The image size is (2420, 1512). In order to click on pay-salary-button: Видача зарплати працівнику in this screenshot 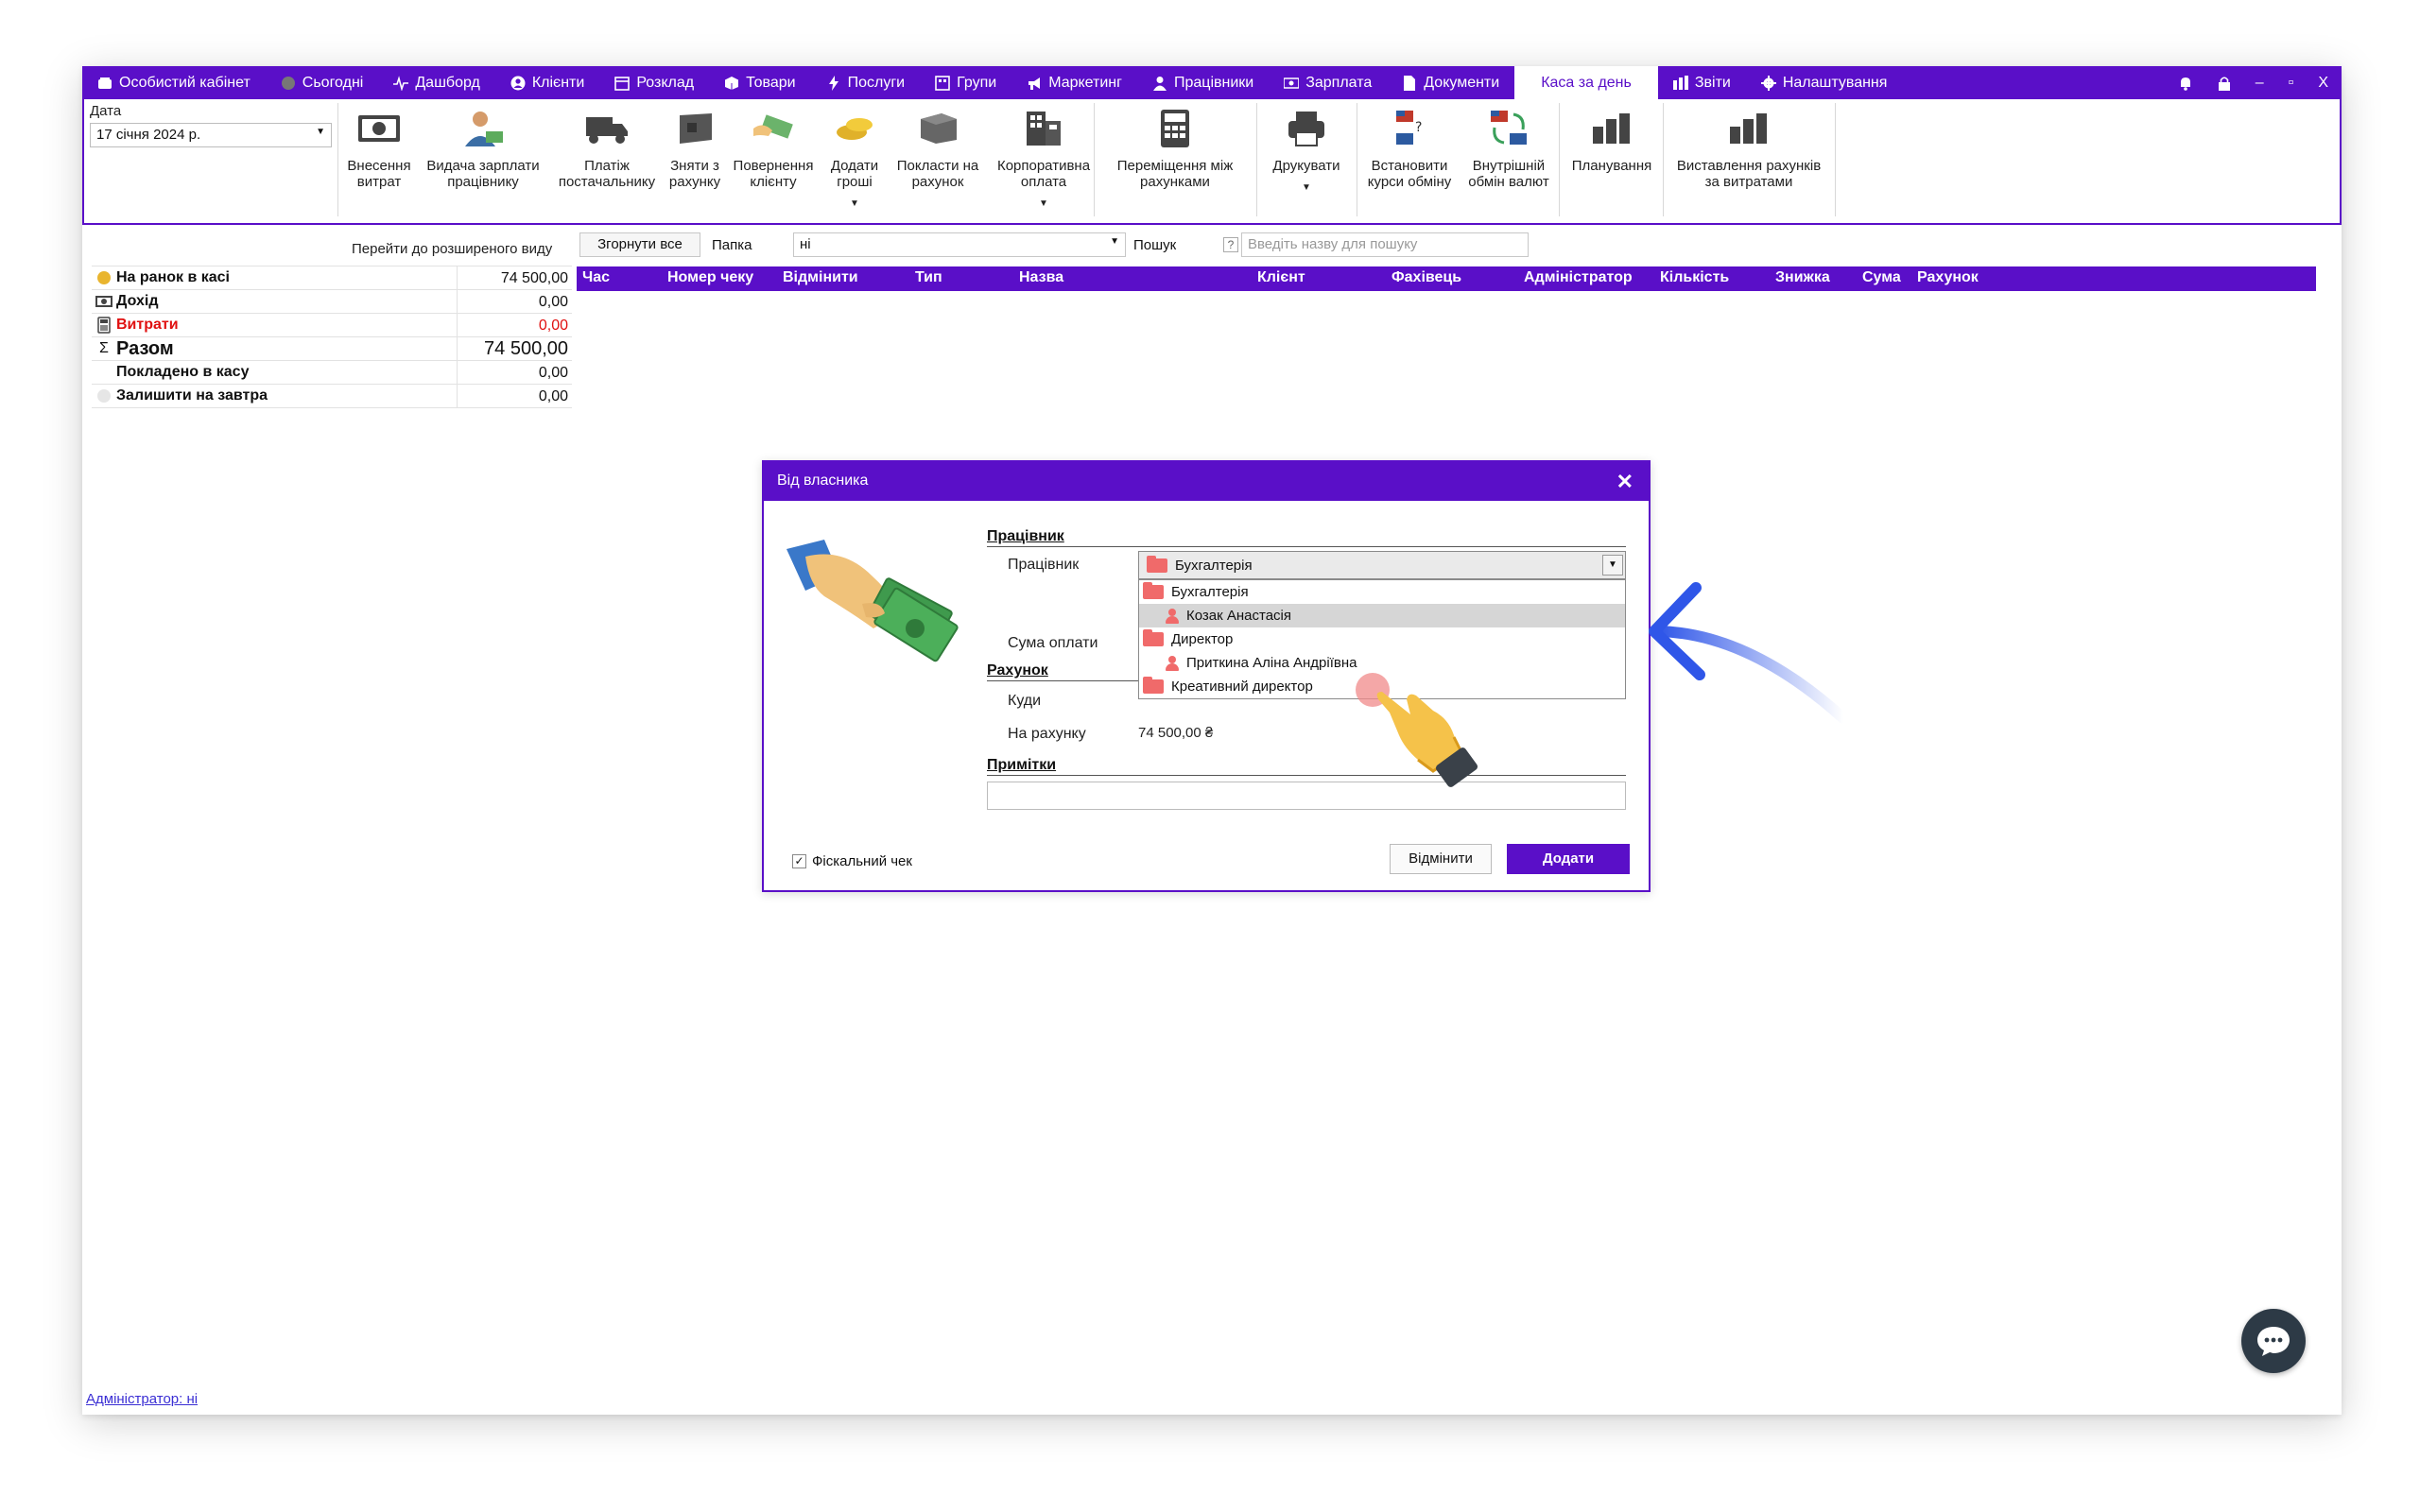, I will do `click(483, 159)`.